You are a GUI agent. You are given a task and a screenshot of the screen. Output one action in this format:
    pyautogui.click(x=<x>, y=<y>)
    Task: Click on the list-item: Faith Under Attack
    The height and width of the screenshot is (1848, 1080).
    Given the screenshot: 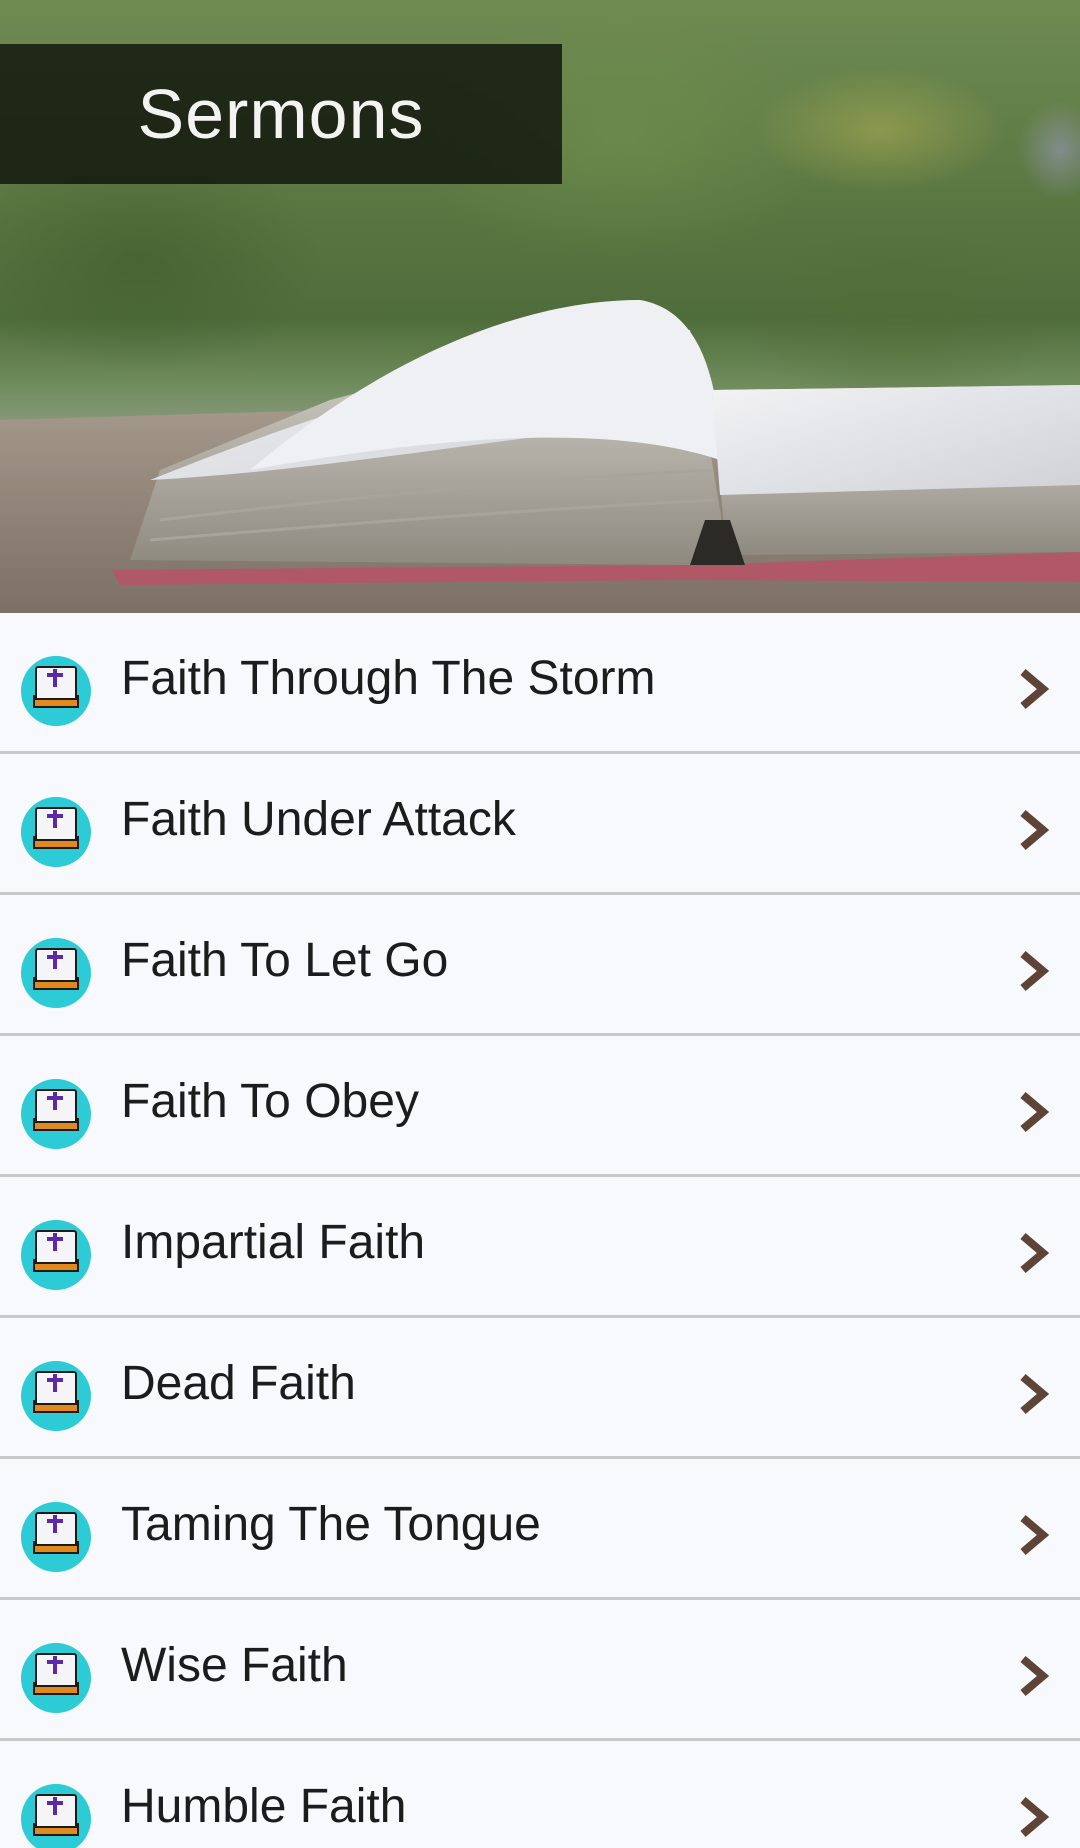 What is the action you would take?
    pyautogui.click(x=540, y=824)
    